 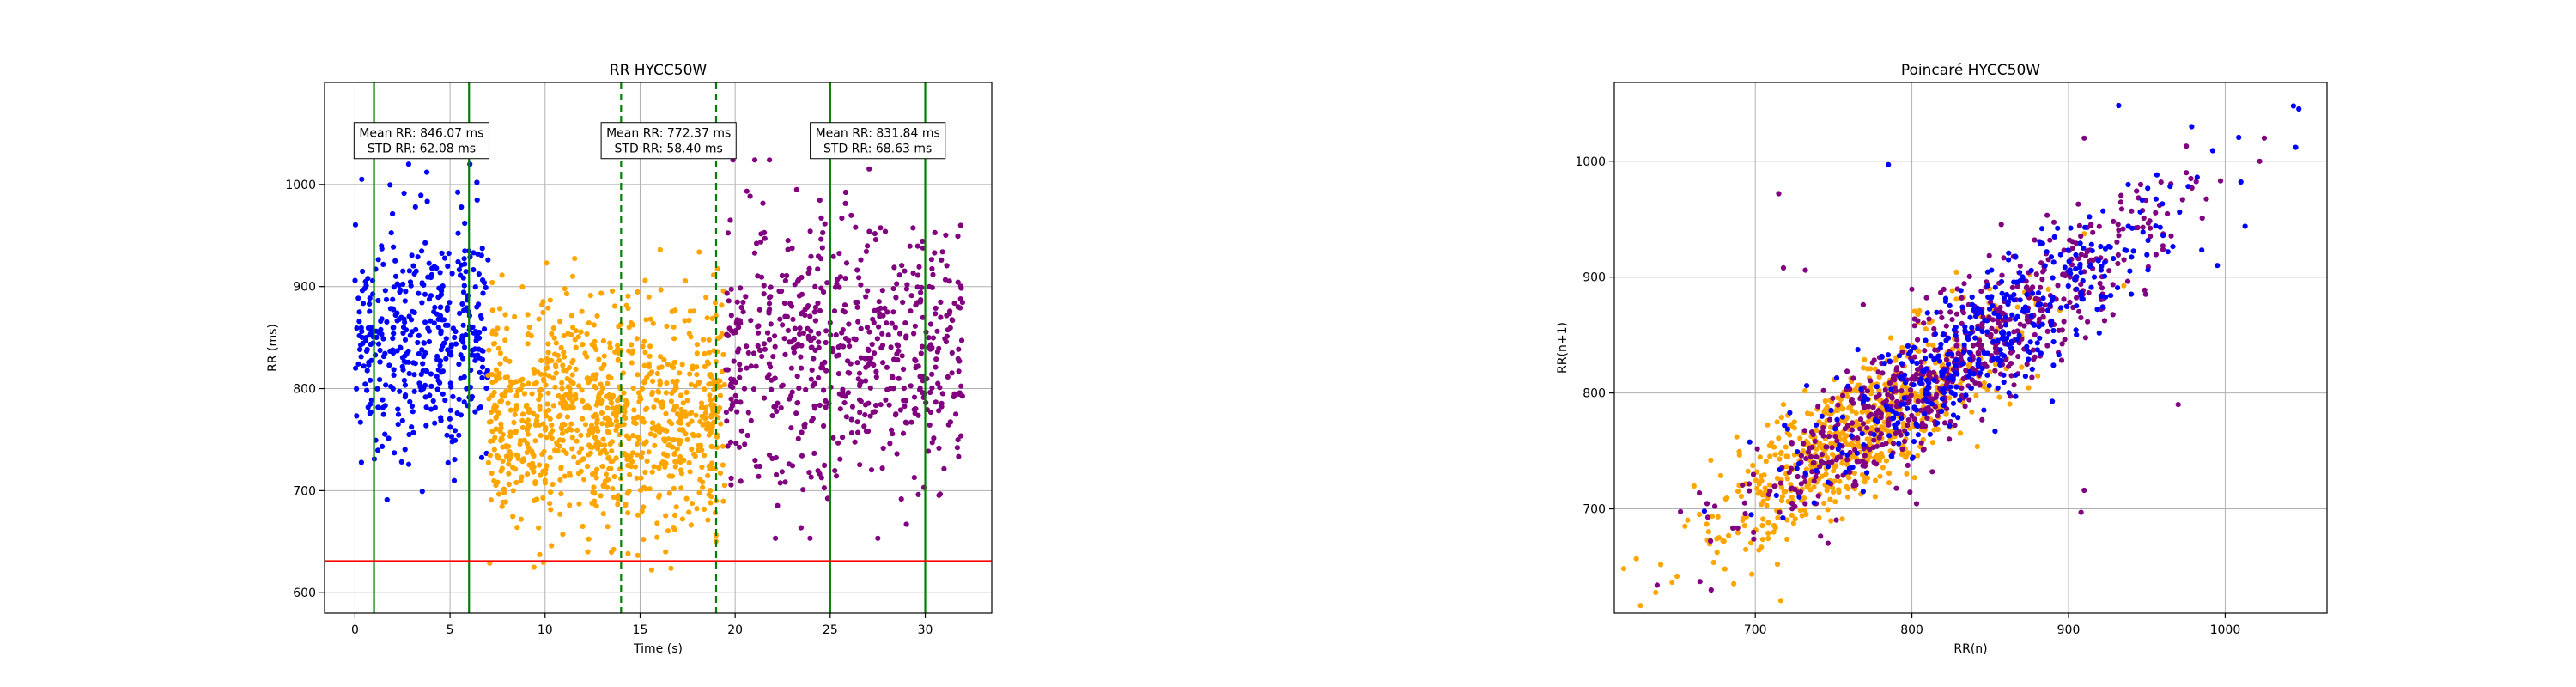 What do you see at coordinates (304, 491) in the screenshot?
I see `rr-y-tick-label: 700` at bounding box center [304, 491].